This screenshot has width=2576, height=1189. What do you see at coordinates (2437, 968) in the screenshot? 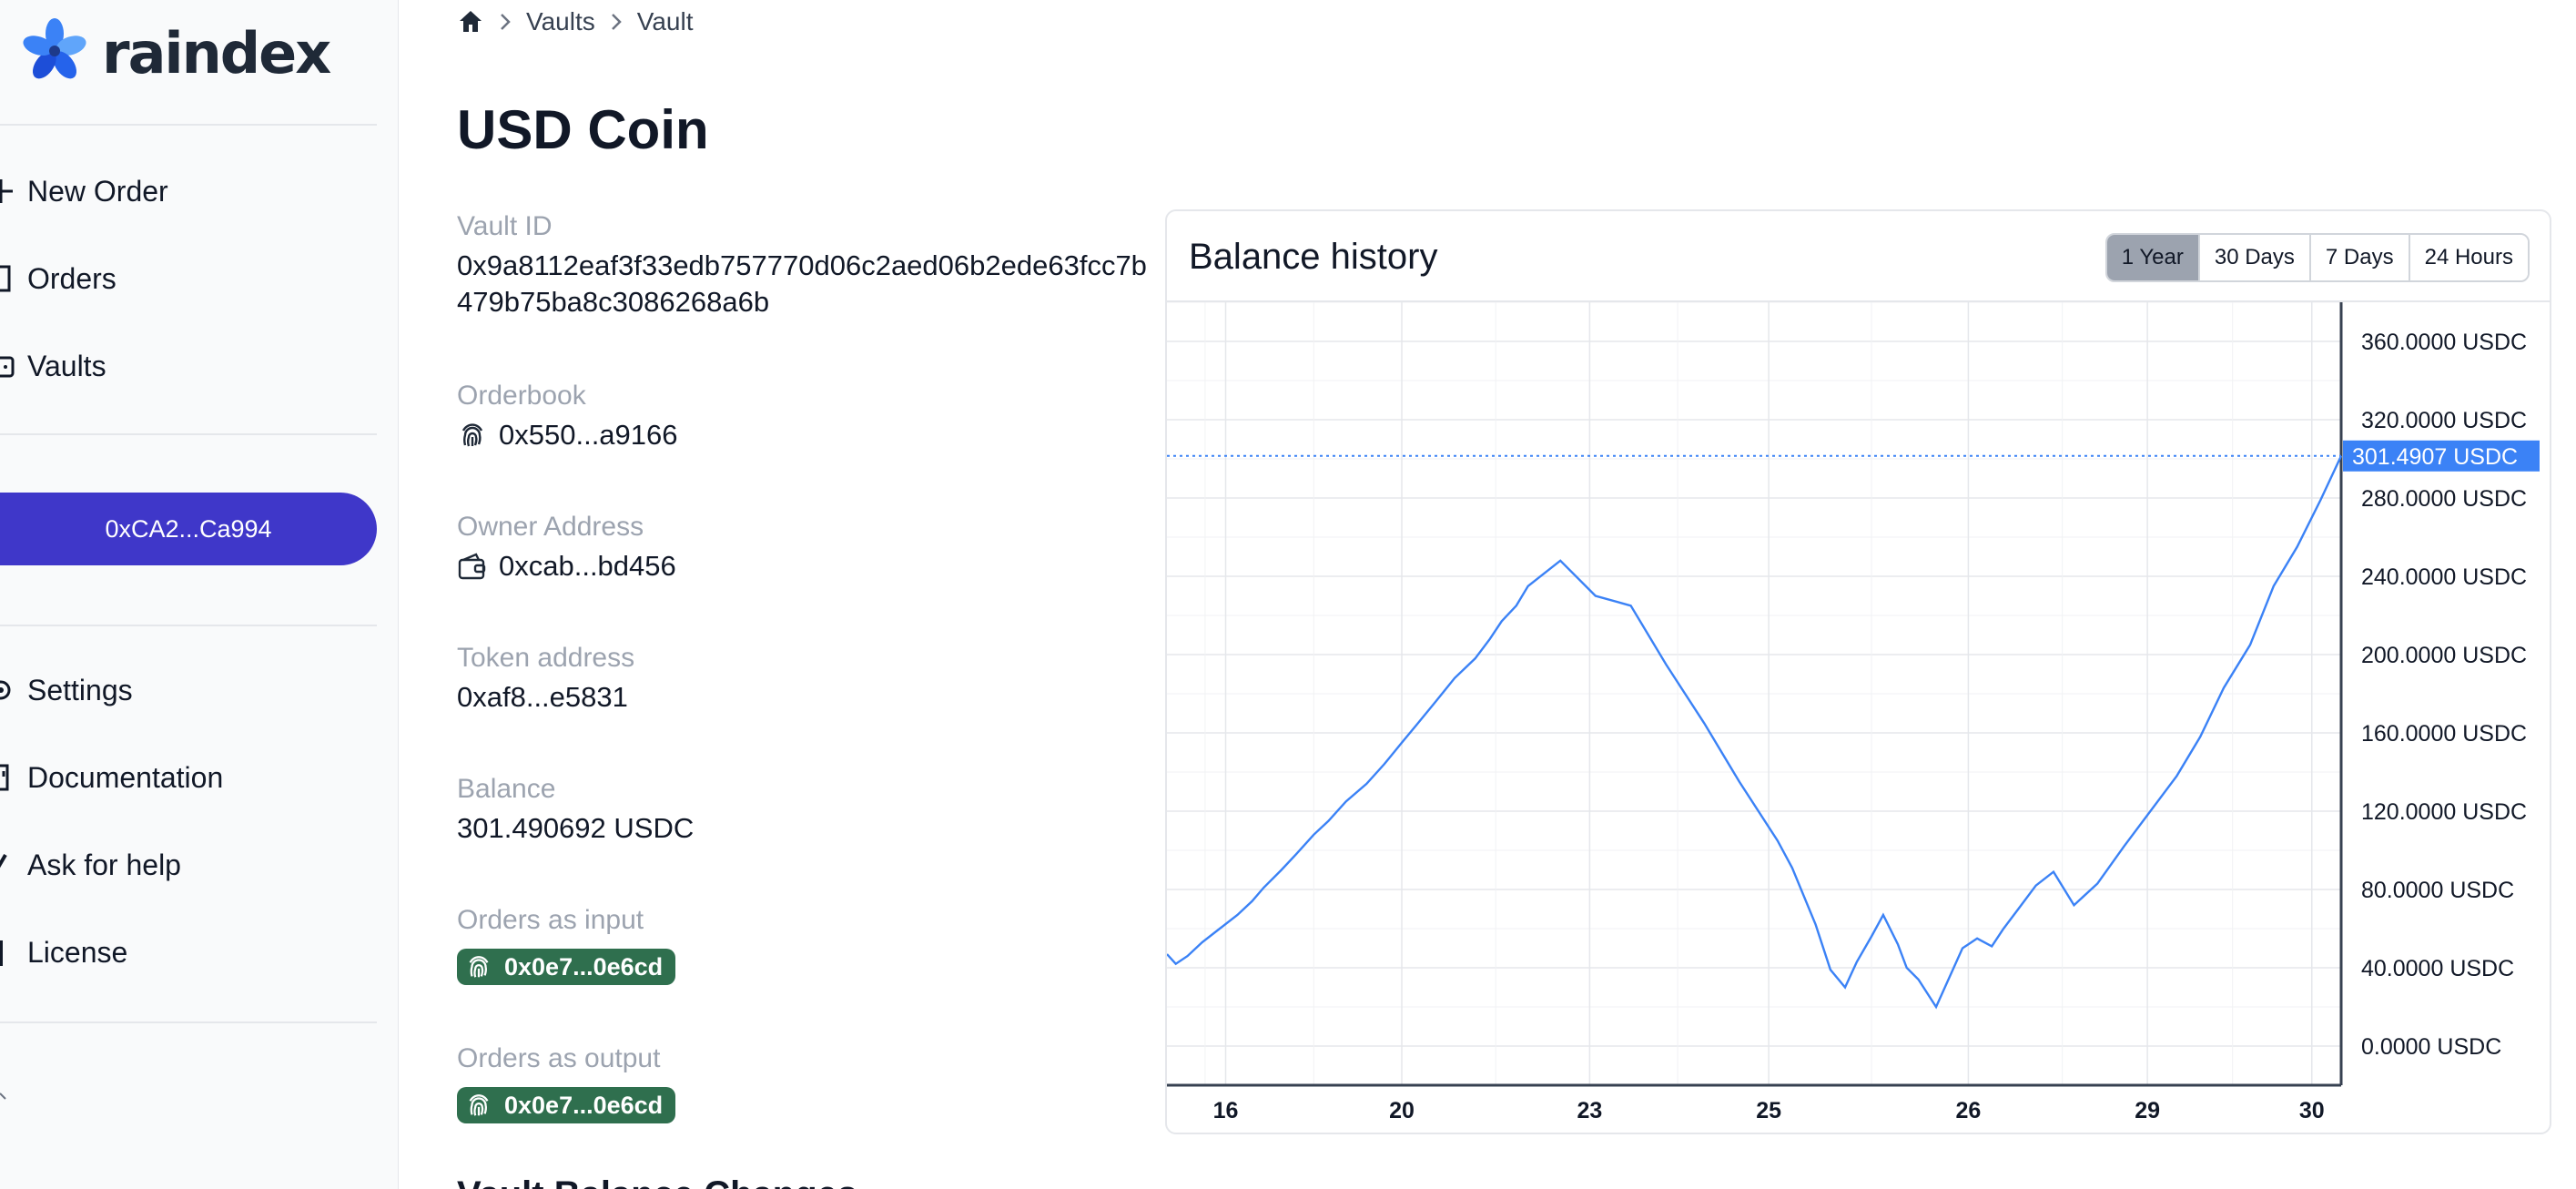
I see `y-tick-label: 40.0000 USDC` at bounding box center [2437, 968].